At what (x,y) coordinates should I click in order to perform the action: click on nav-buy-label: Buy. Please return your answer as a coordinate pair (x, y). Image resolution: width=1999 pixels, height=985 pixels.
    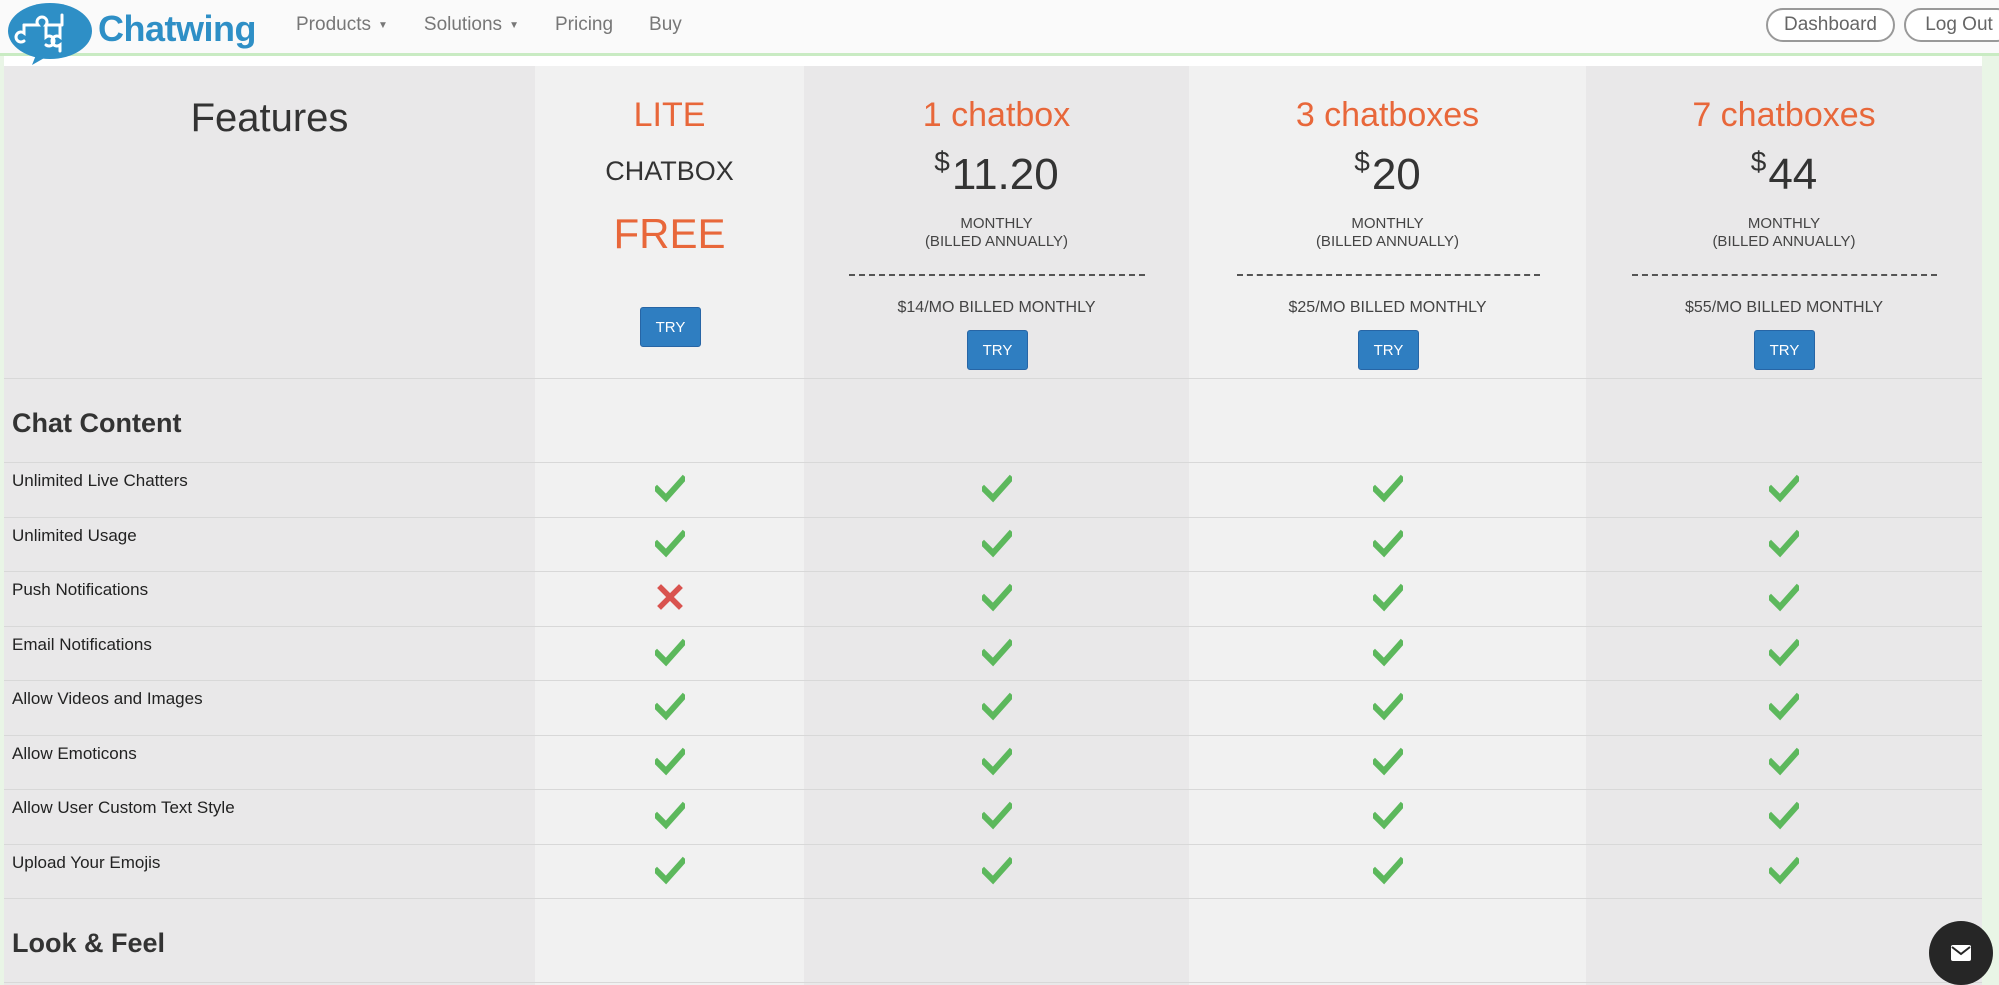
    Looking at the image, I should click on (665, 24).